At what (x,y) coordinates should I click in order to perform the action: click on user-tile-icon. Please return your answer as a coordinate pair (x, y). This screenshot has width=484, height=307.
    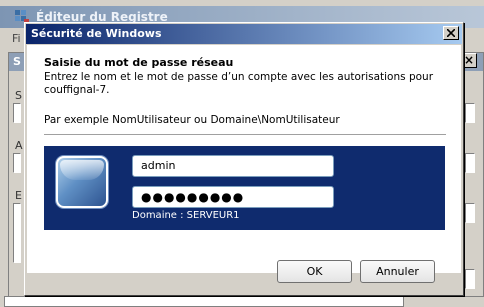
    Looking at the image, I should click on (82, 182).